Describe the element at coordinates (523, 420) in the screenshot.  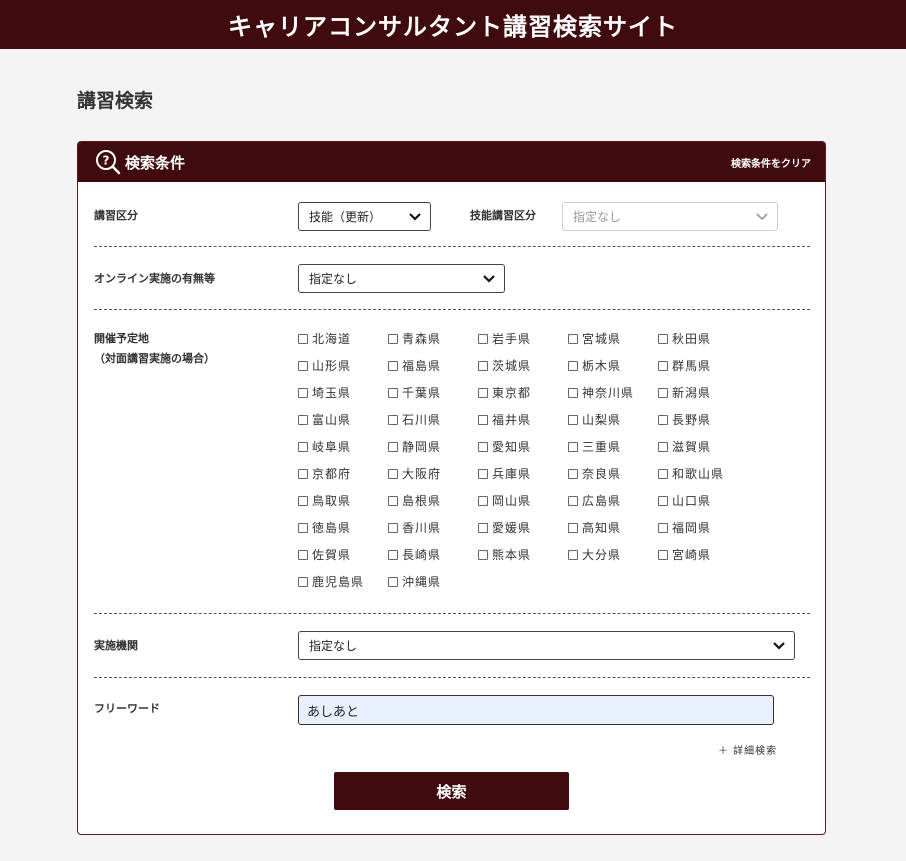
I see `prefecture-checkbox-item: 福井県` at that location.